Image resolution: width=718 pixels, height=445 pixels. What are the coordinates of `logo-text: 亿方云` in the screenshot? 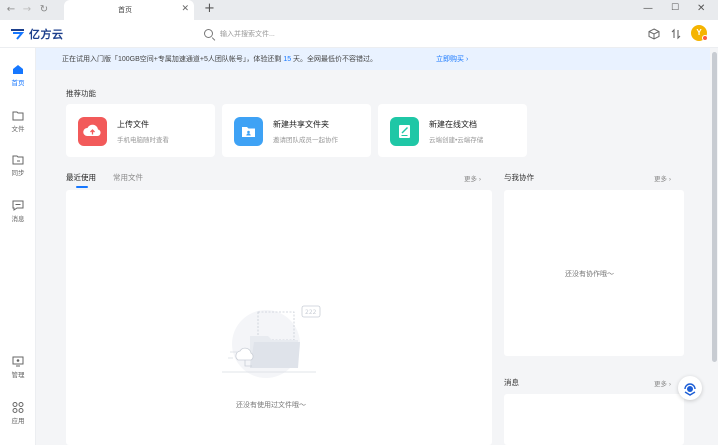 It's located at (46, 35).